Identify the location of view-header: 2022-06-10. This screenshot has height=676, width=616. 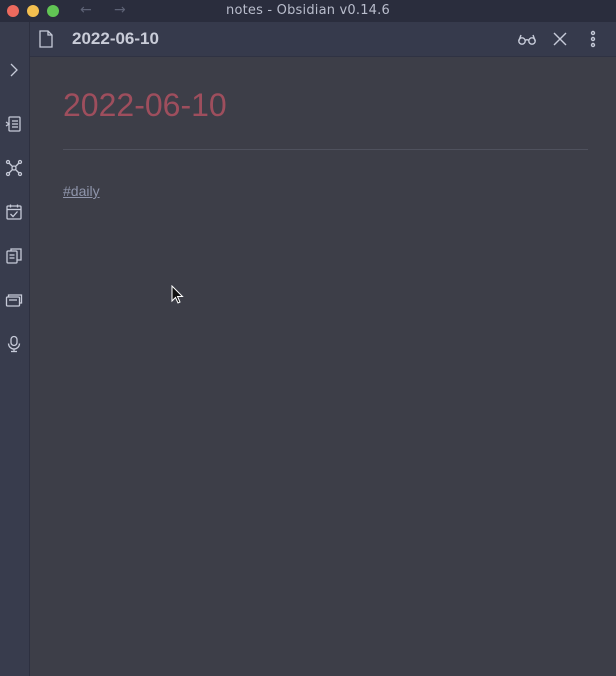
(323, 39).